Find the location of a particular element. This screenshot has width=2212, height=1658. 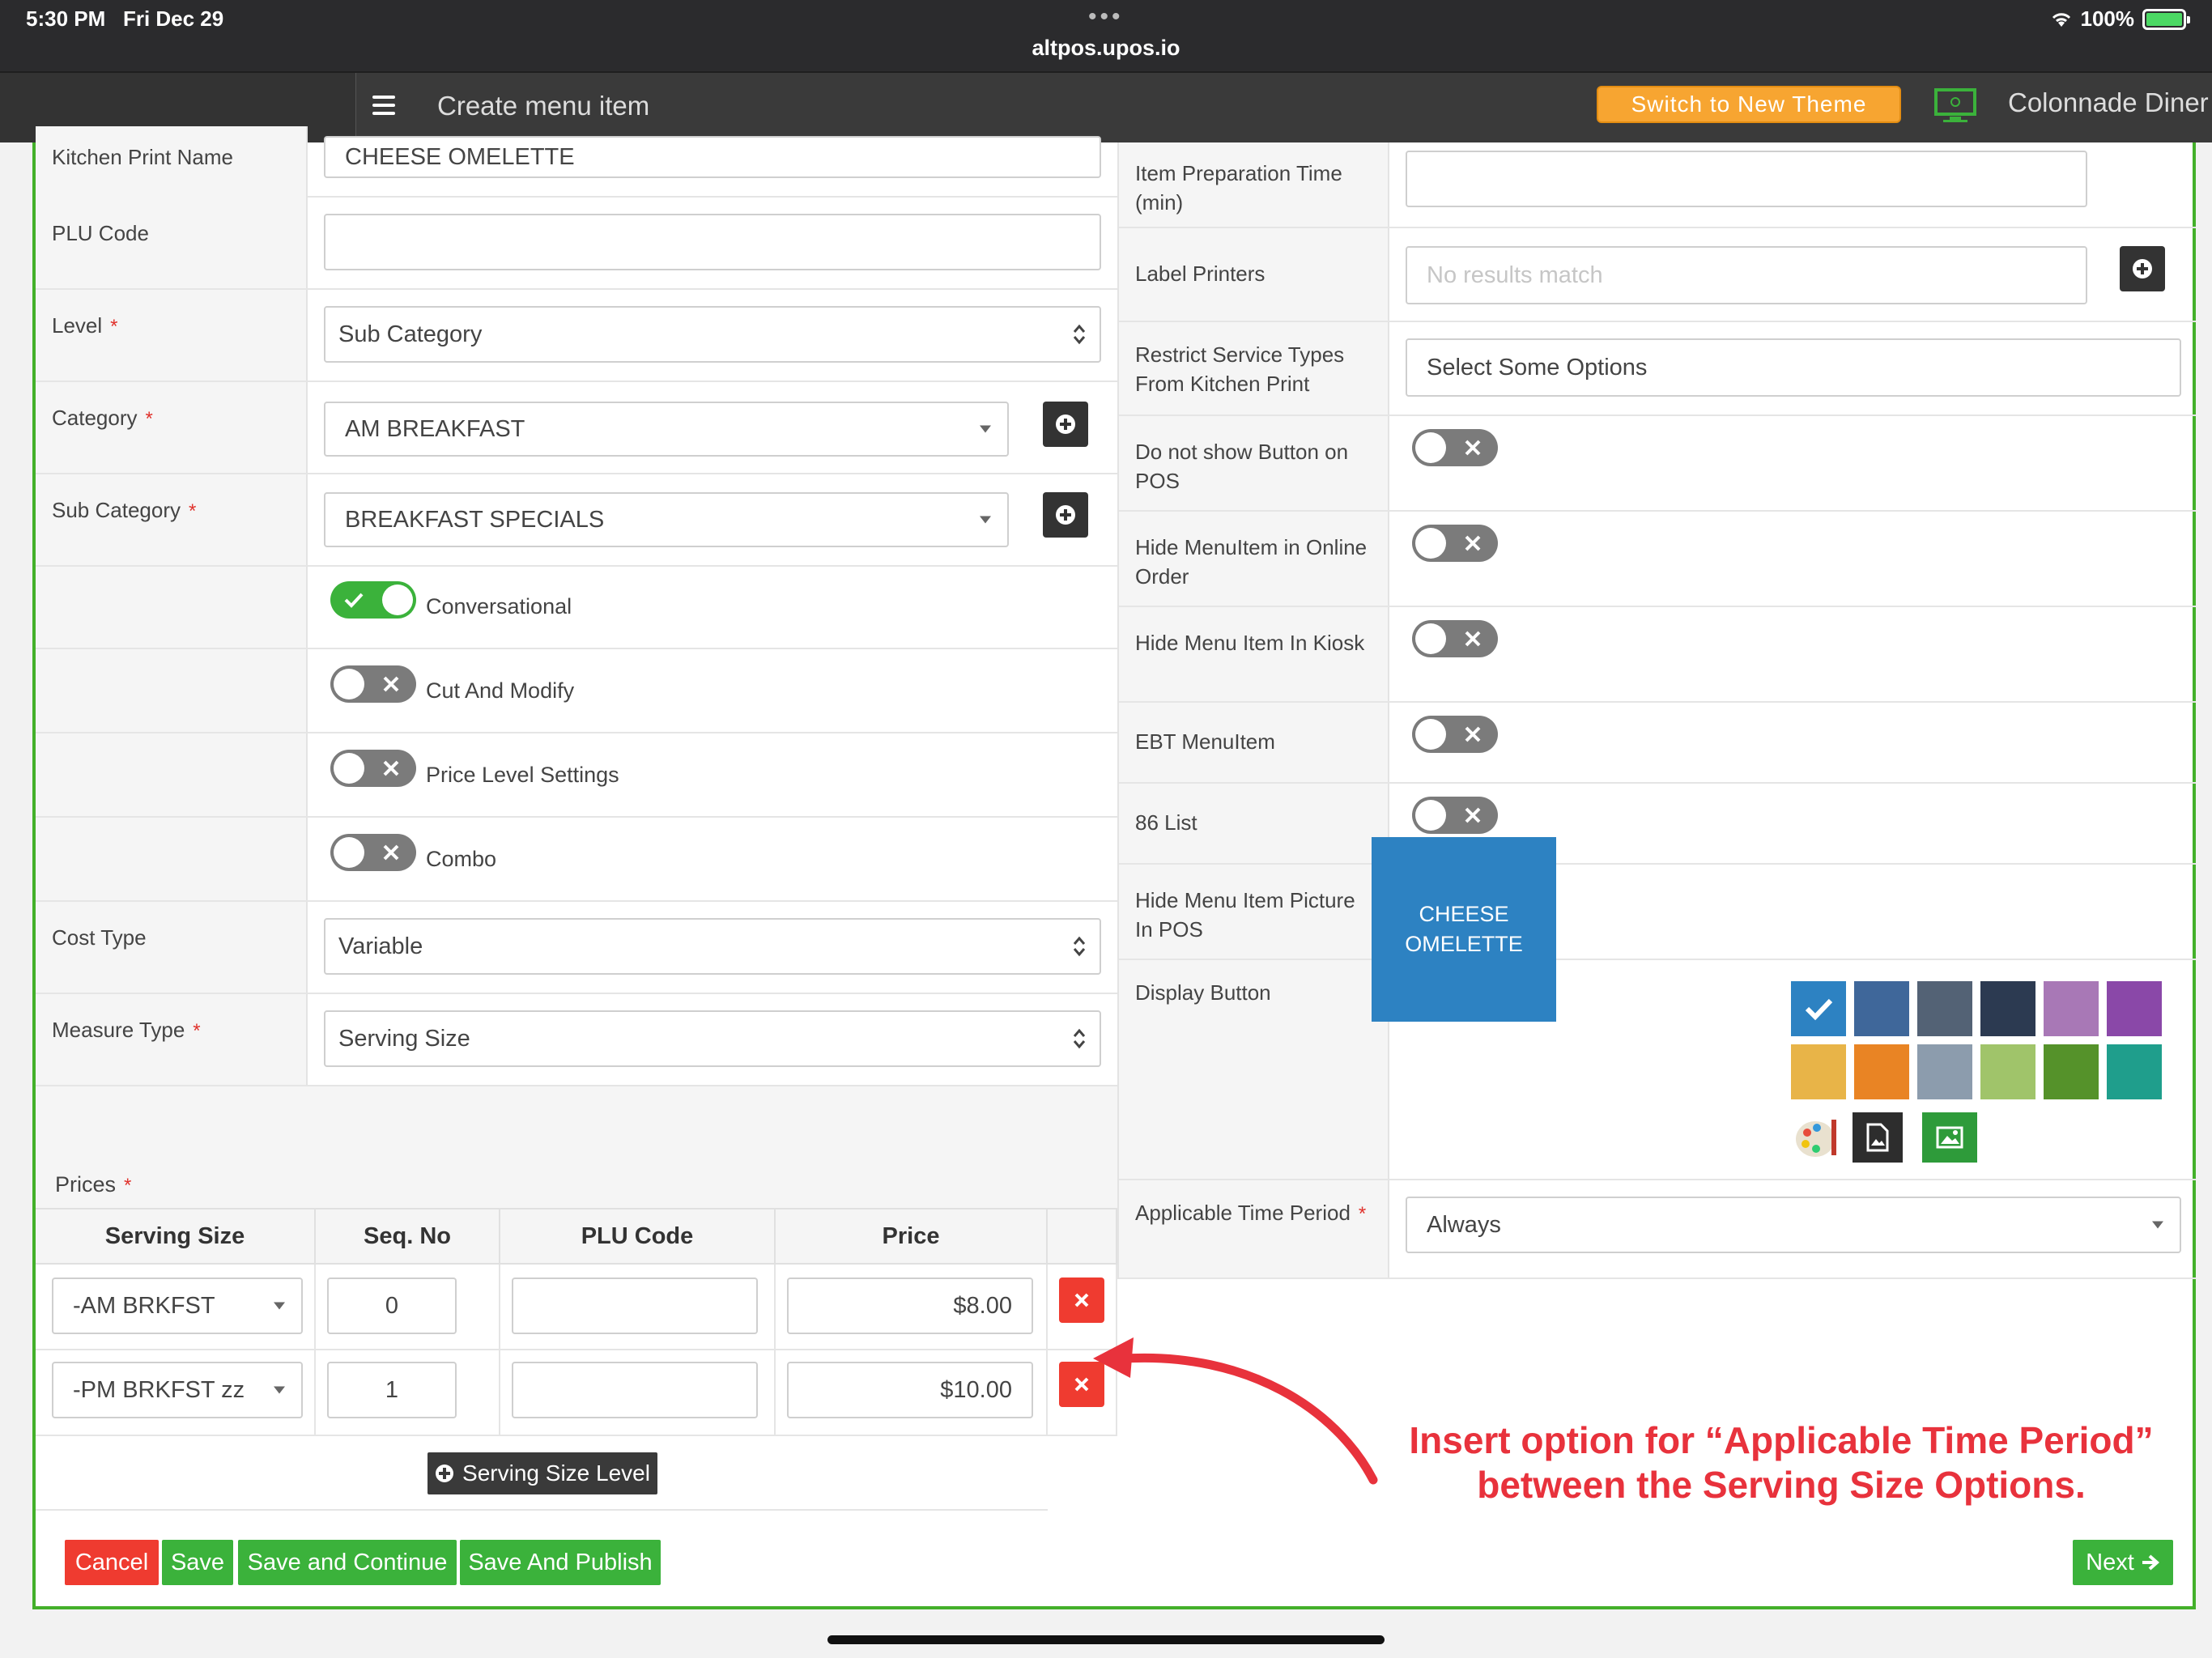

table-row: -PM BRKFST zz is located at coordinates (176, 1393).